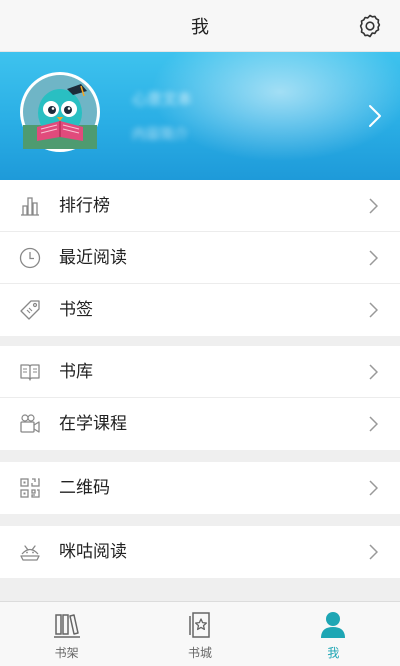 The height and width of the screenshot is (666, 400). Describe the element at coordinates (93, 552) in the screenshot. I see `menu-item-label: 咪咕阅读` at that location.